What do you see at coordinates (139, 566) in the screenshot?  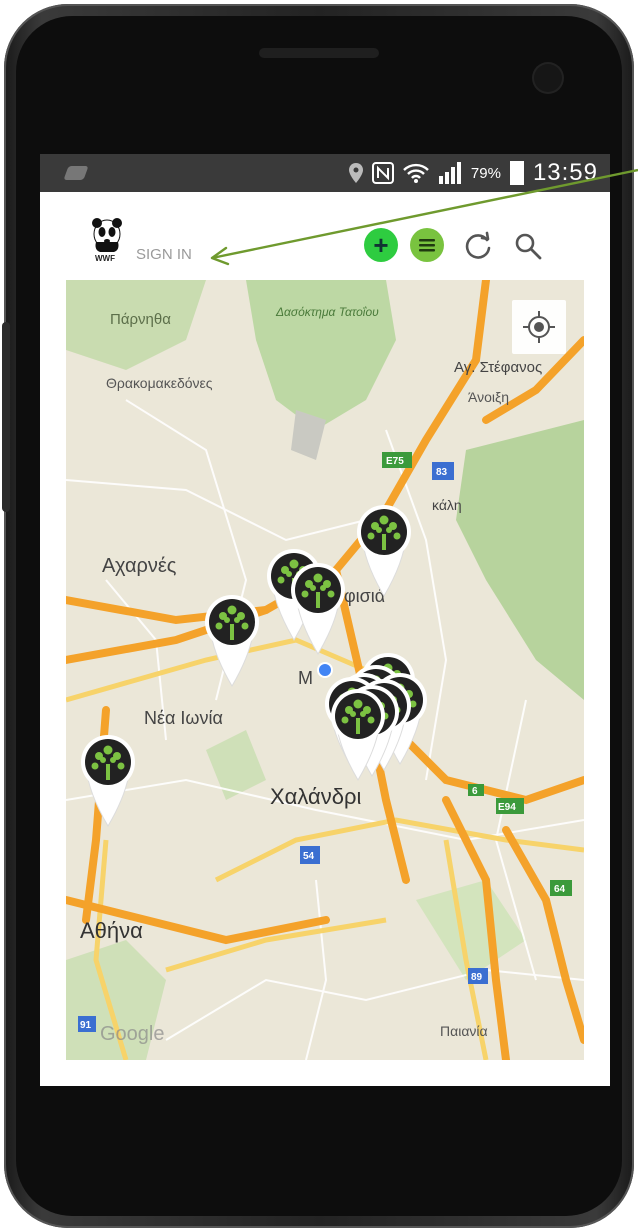 I see `label-acharnes: Αχαρνές` at bounding box center [139, 566].